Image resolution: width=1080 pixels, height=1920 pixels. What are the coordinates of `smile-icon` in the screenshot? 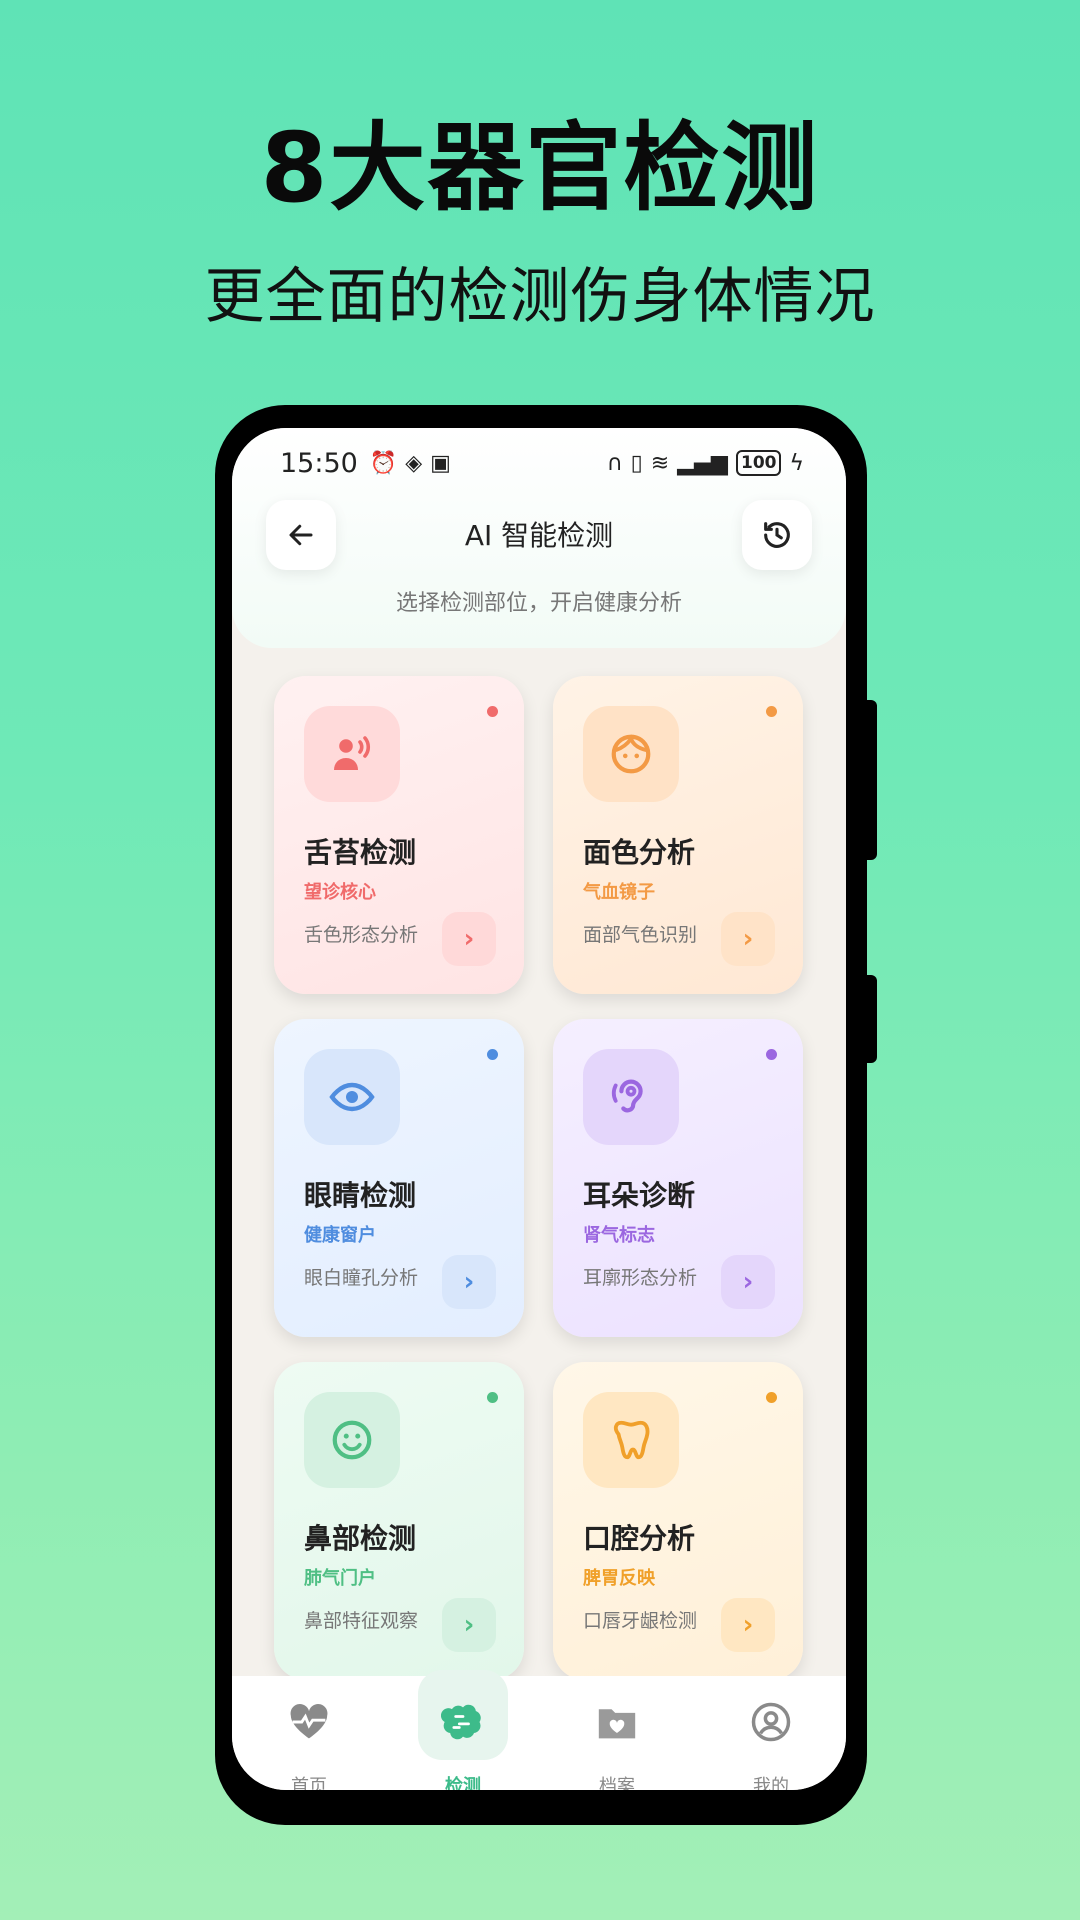 It's located at (352, 1440).